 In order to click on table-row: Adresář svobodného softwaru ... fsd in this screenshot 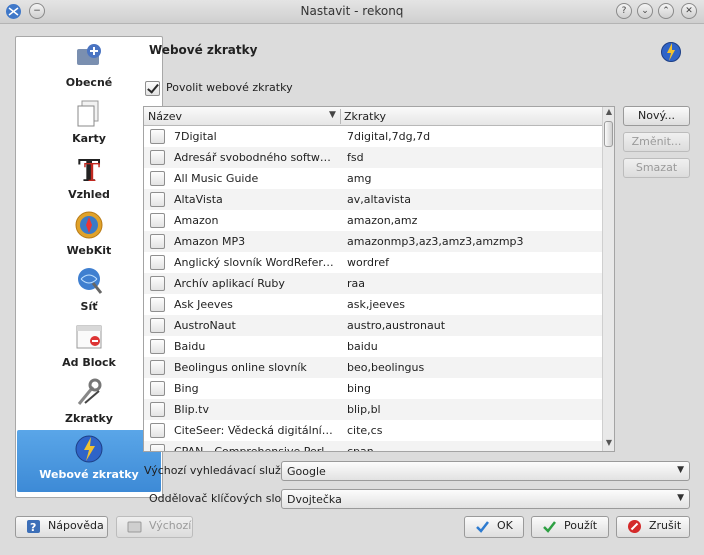, I will do `click(373, 157)`.